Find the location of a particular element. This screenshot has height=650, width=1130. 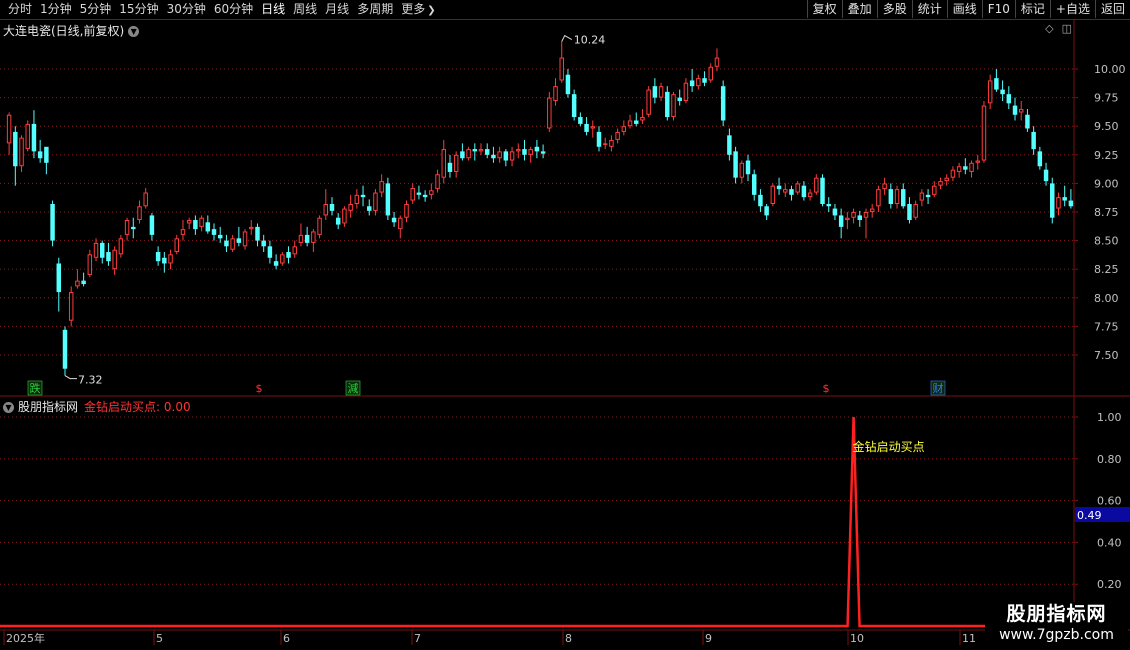

price-tick-label: 9.50 is located at coordinates (1106, 126).